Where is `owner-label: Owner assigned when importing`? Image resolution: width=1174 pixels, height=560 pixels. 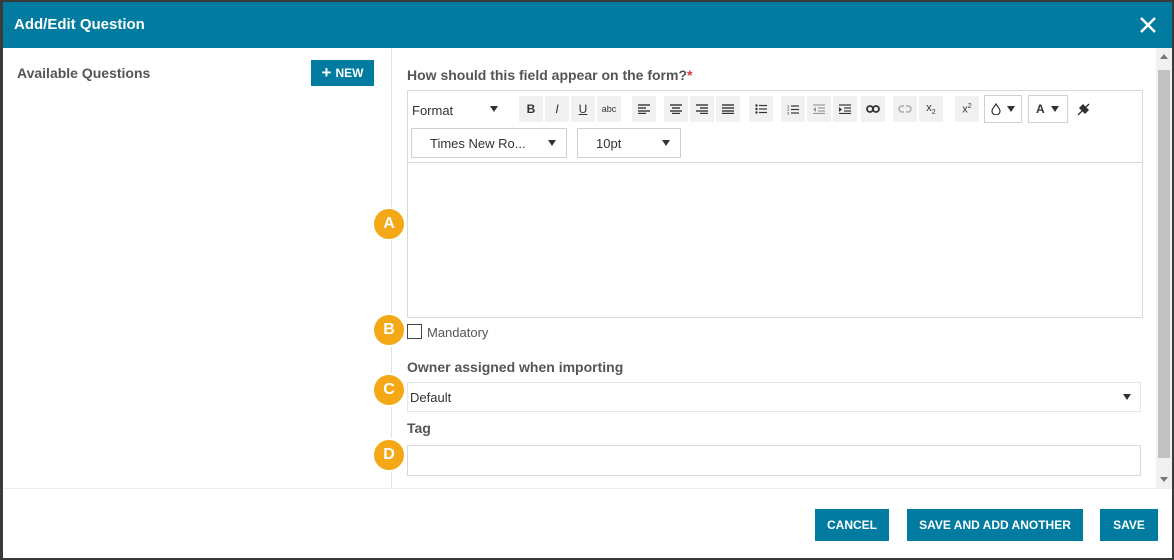
owner-label: Owner assigned when importing is located at coordinates (515, 367).